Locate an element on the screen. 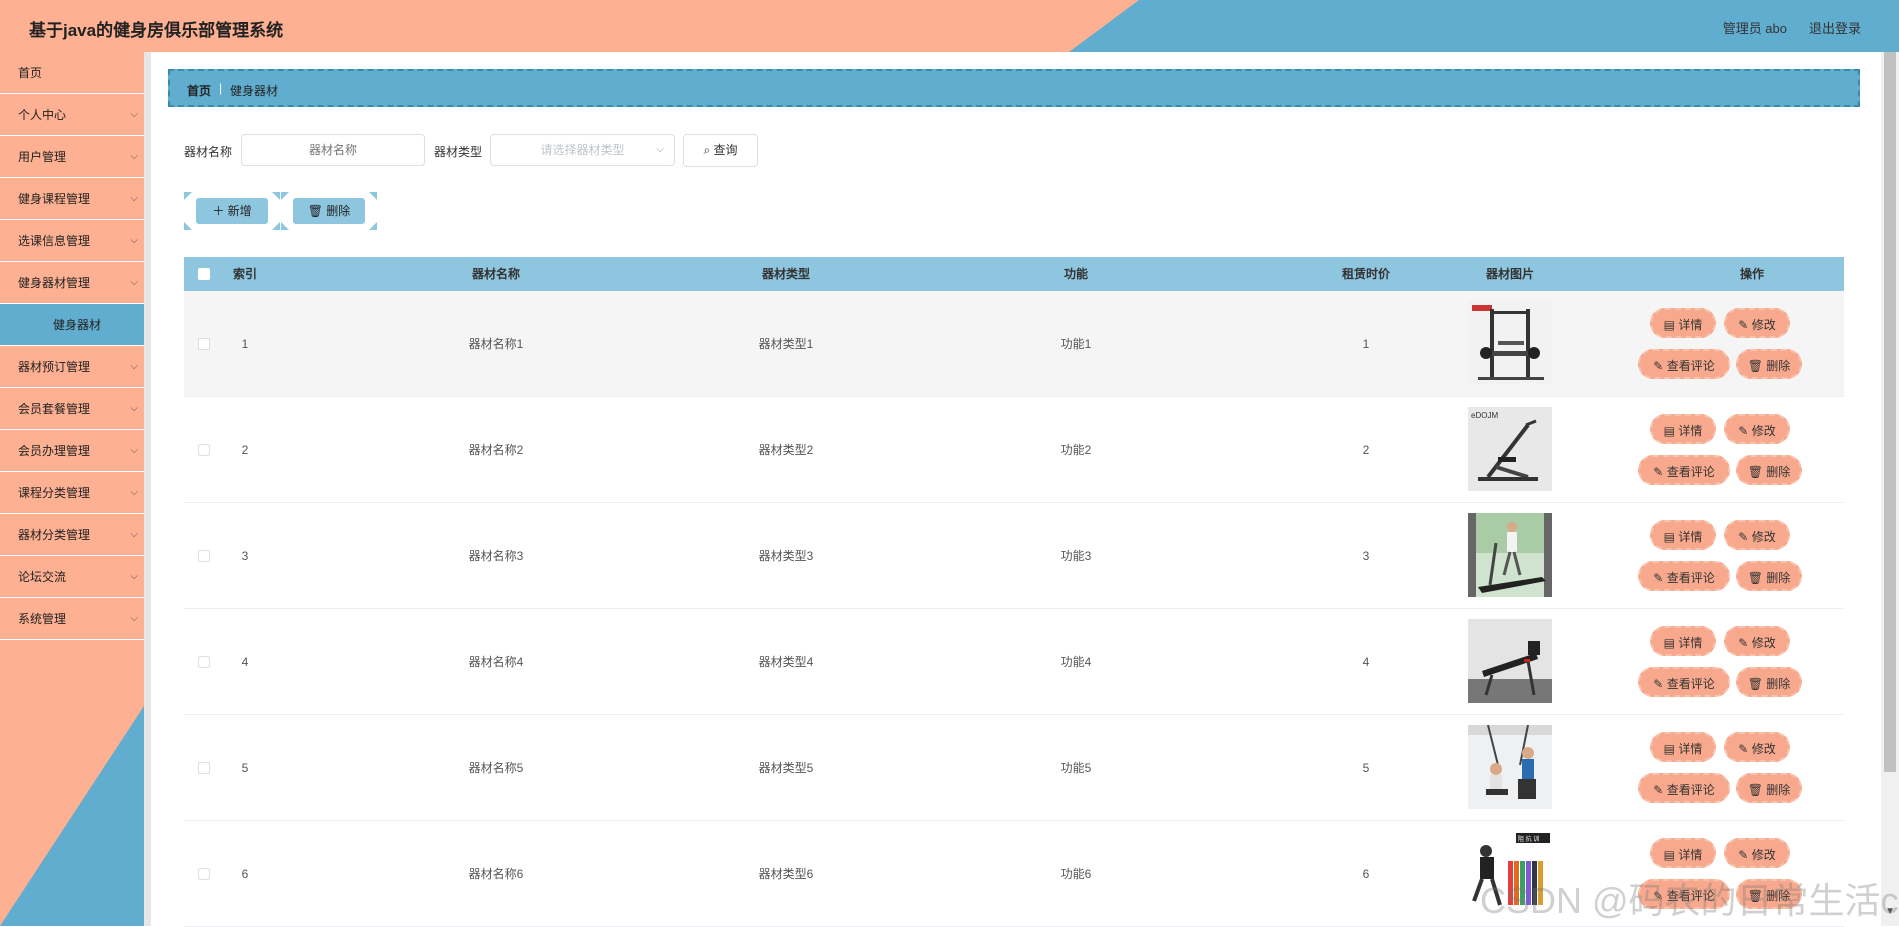 This screenshot has height=927, width=1899. sidebar-item-3: 健身课程管理 ⌵ is located at coordinates (72, 199).